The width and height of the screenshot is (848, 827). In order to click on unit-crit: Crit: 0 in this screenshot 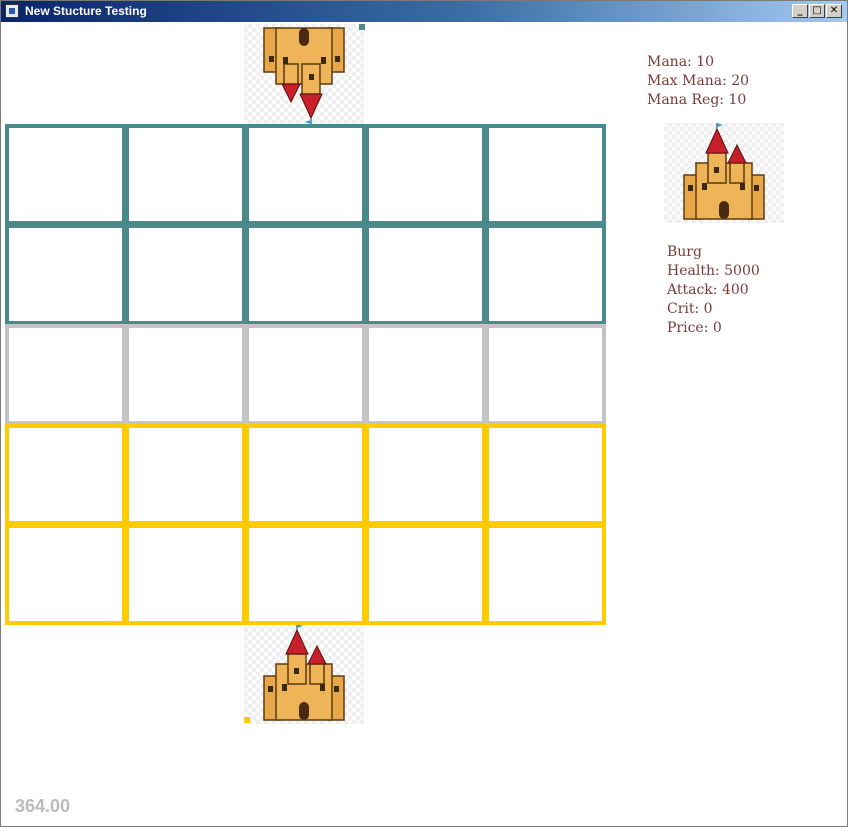, I will do `click(690, 309)`.